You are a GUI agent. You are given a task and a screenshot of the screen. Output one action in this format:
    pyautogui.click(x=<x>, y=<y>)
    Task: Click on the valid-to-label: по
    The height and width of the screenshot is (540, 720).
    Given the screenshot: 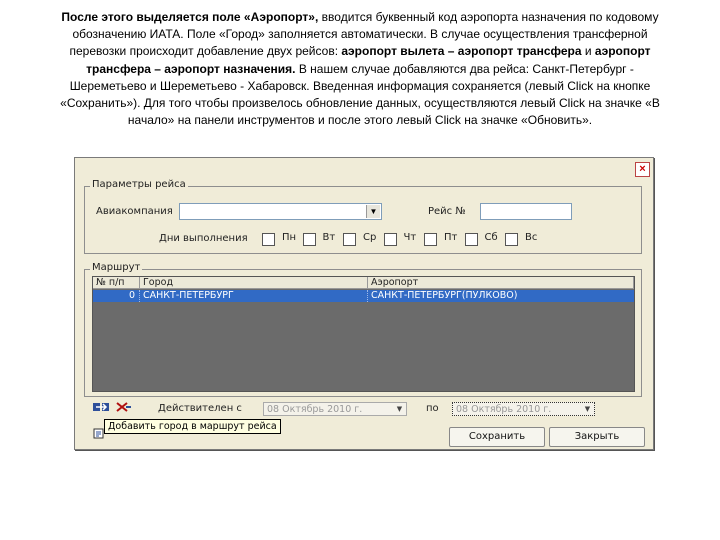 What is the action you would take?
    pyautogui.click(x=432, y=408)
    